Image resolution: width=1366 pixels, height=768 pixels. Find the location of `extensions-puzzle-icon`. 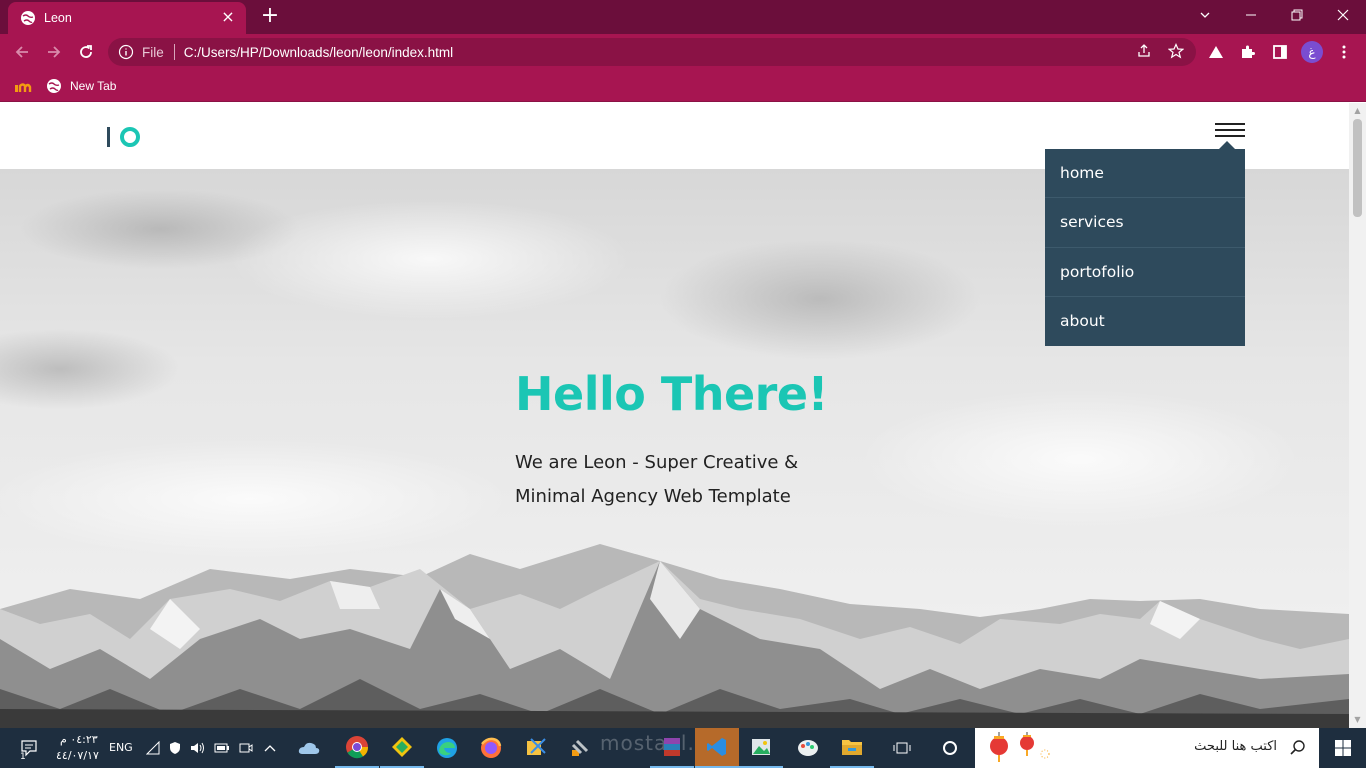

extensions-puzzle-icon is located at coordinates (1248, 52).